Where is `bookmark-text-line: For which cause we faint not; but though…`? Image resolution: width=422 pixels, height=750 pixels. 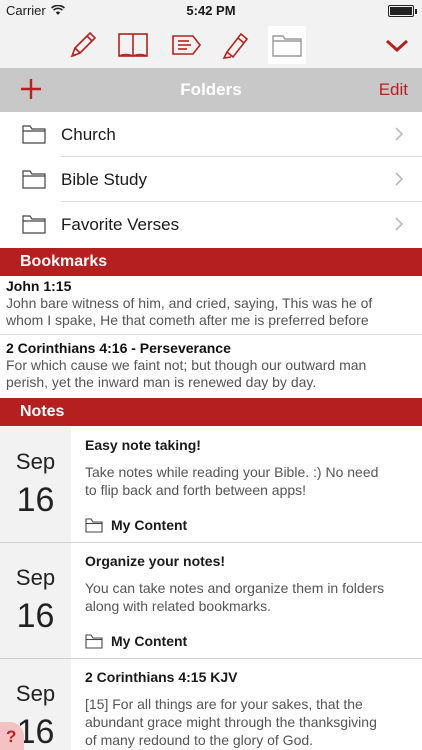
bookmark-text-line: For which cause we faint not; but though… is located at coordinates (186, 365).